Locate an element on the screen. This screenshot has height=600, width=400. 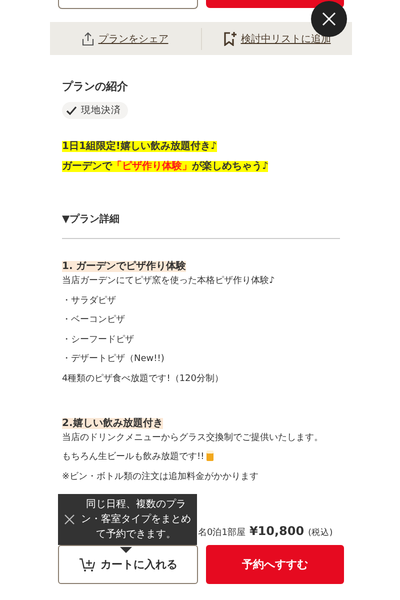
body-text: ・ベーコンピザ is located at coordinates (93, 320).